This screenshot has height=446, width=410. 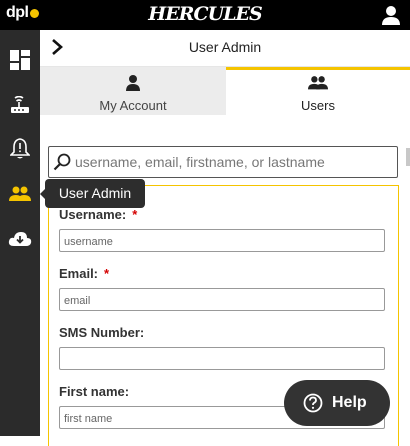 I want to click on field-placeholder: username, so click(x=88, y=242).